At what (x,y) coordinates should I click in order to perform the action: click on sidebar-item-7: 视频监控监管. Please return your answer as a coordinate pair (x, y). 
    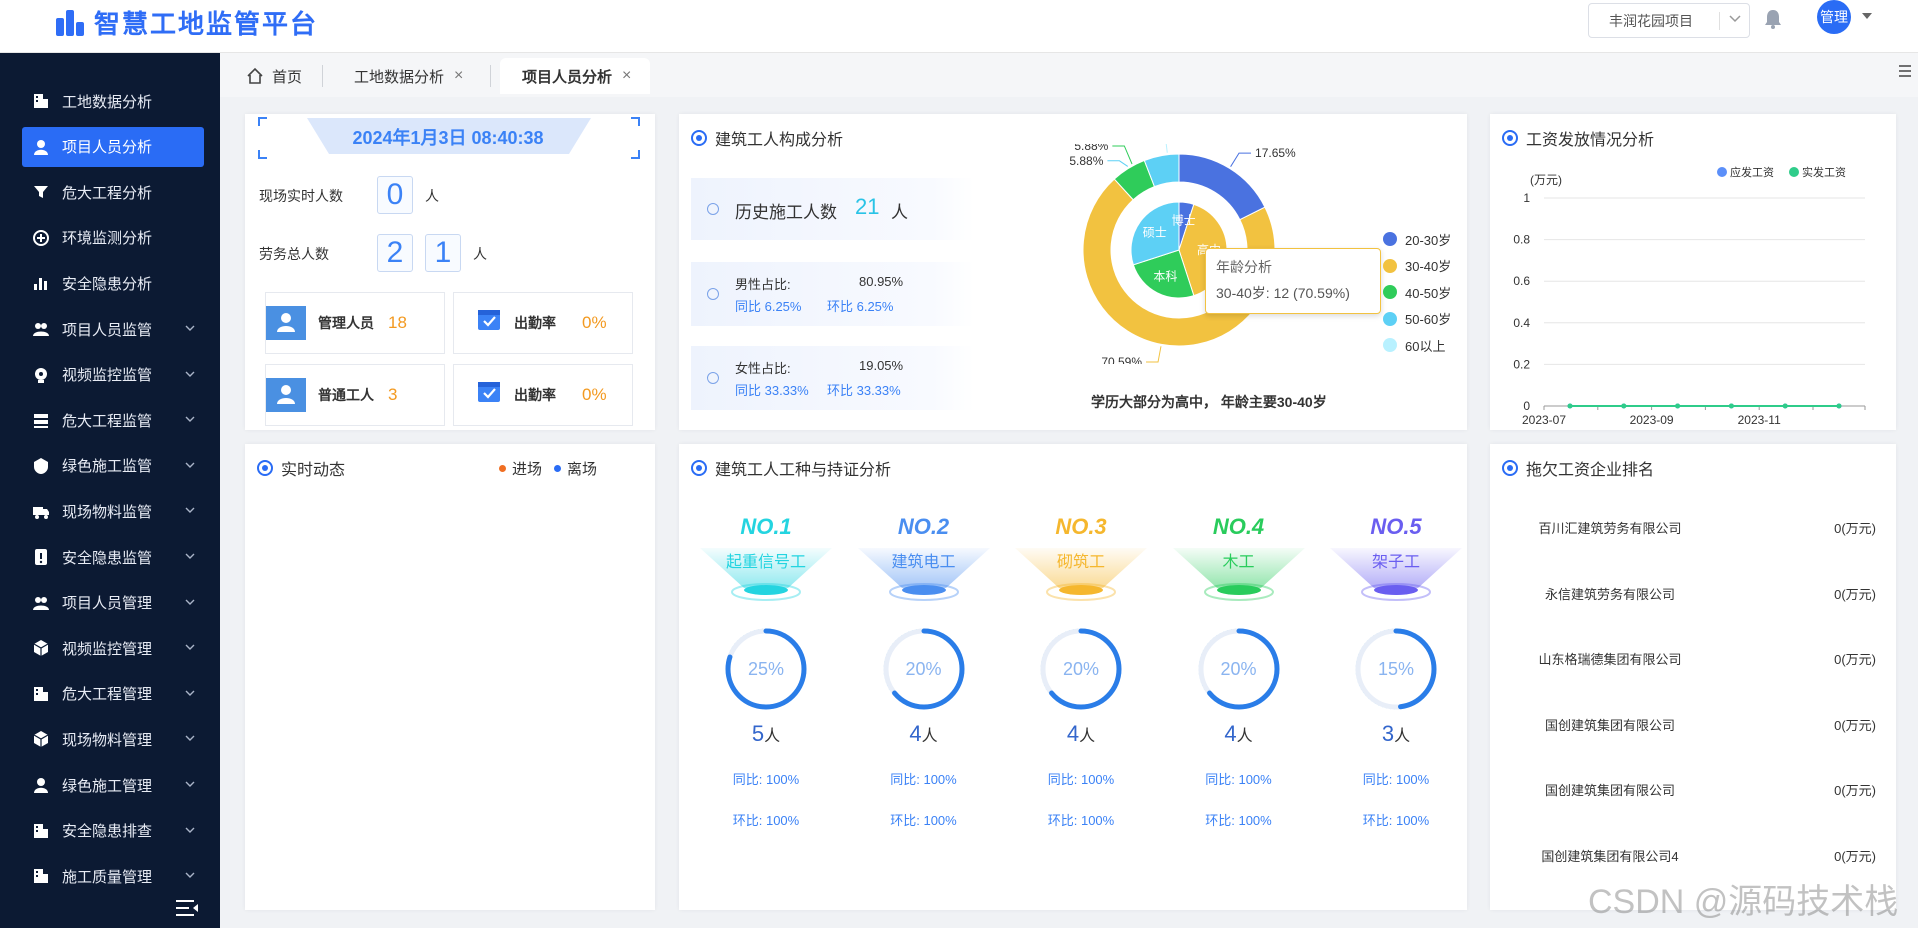
    Looking at the image, I should click on (113, 375).